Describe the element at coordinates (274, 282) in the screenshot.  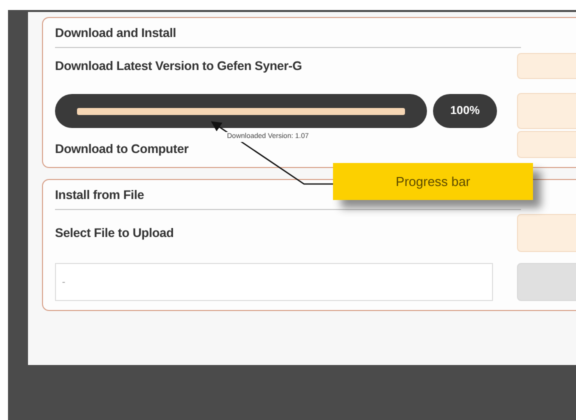
I see `file-field: -` at that location.